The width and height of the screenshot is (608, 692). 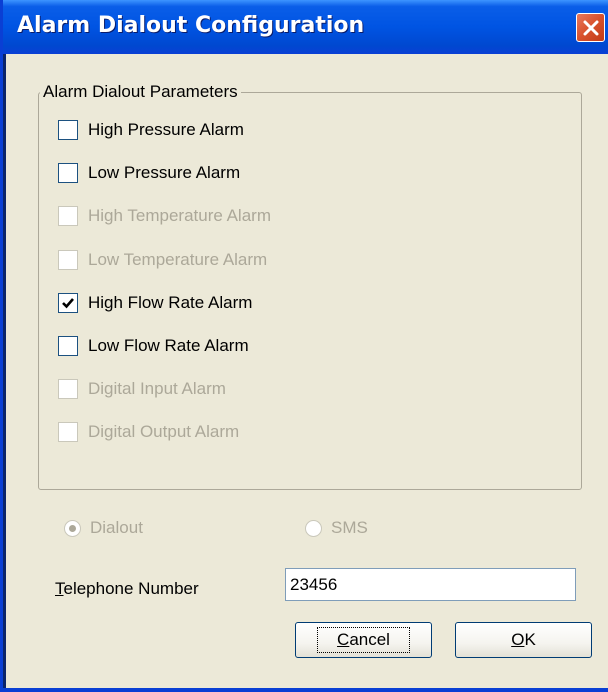 I want to click on checkbox-digital-output: Digital Output Alarm, so click(x=148, y=432).